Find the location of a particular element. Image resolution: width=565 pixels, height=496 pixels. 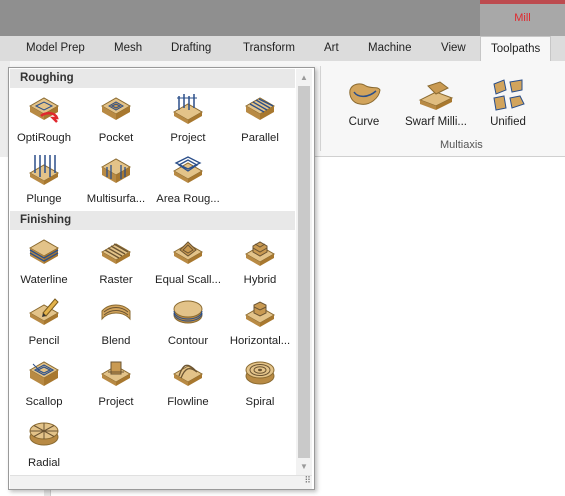

ribbon-group-separator is located at coordinates (320, 108).